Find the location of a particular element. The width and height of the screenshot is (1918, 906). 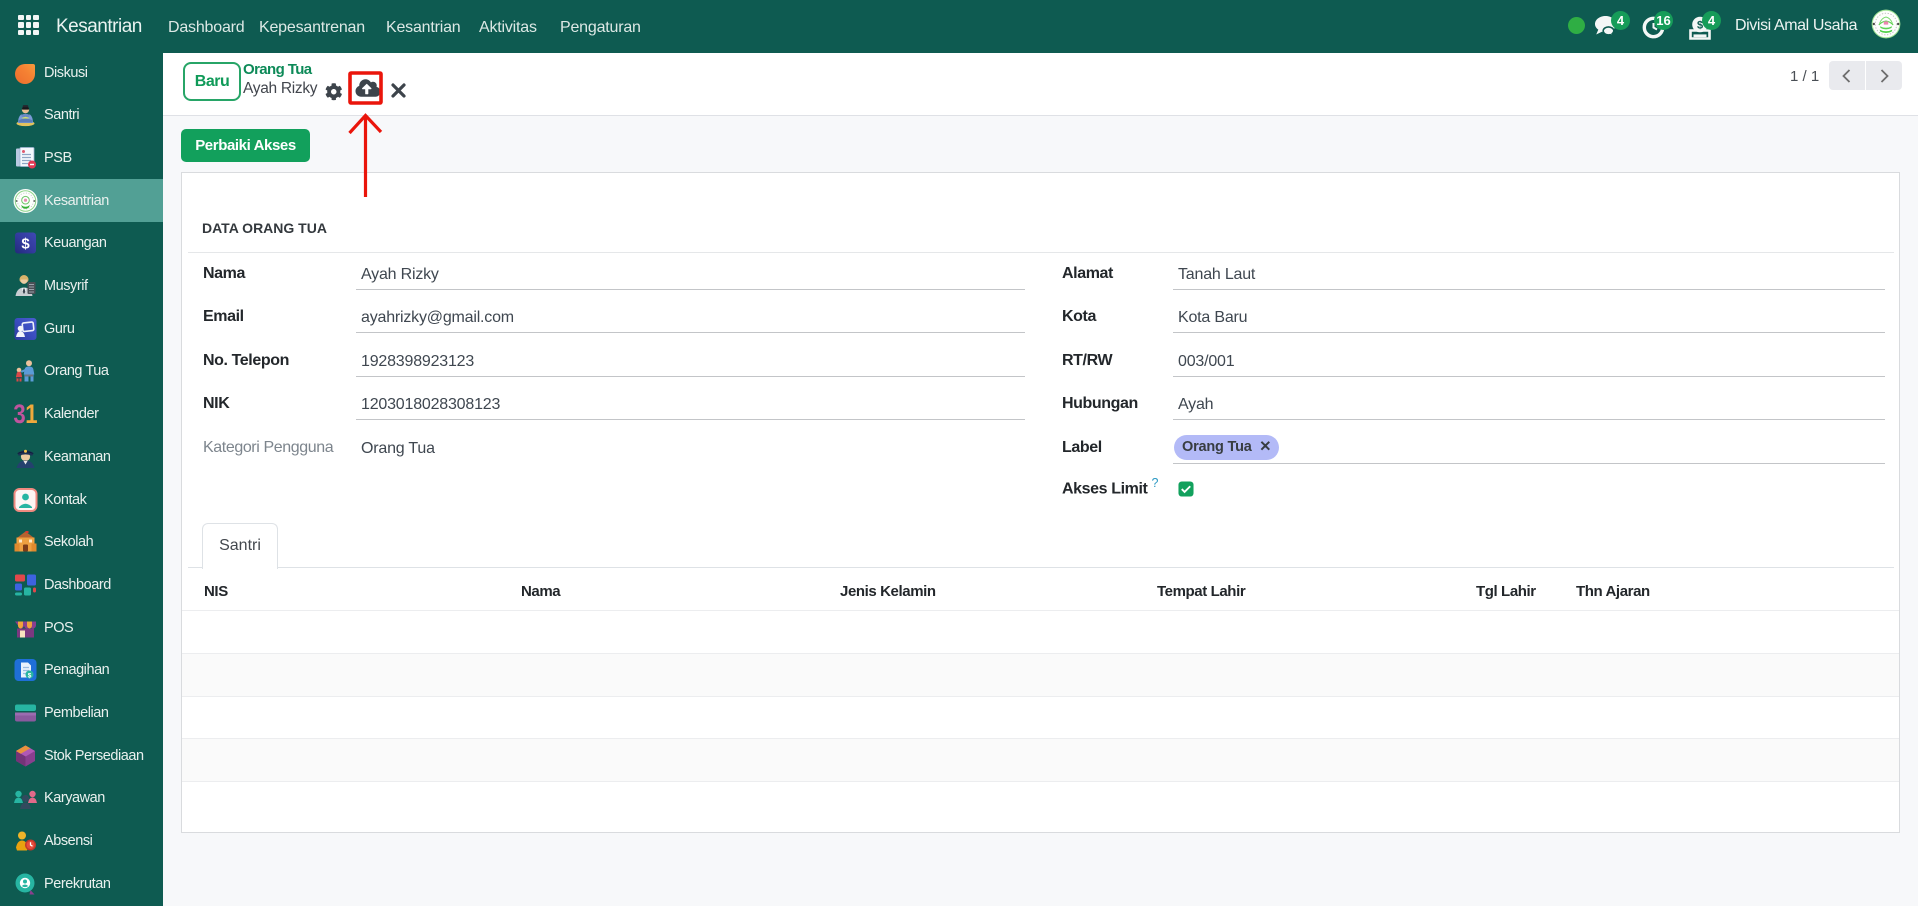

svg-text: 3 is located at coordinates (19, 414).